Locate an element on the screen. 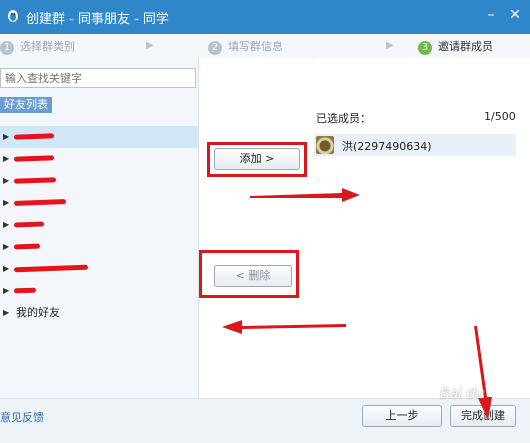 The image size is (530, 443). friend-group-label: 我的好友 is located at coordinates (38, 312).